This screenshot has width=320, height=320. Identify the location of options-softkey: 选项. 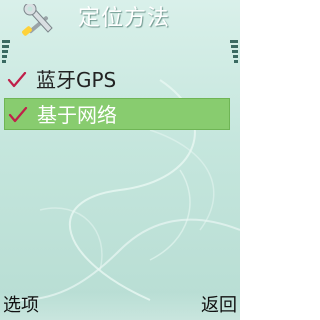
(21, 306).